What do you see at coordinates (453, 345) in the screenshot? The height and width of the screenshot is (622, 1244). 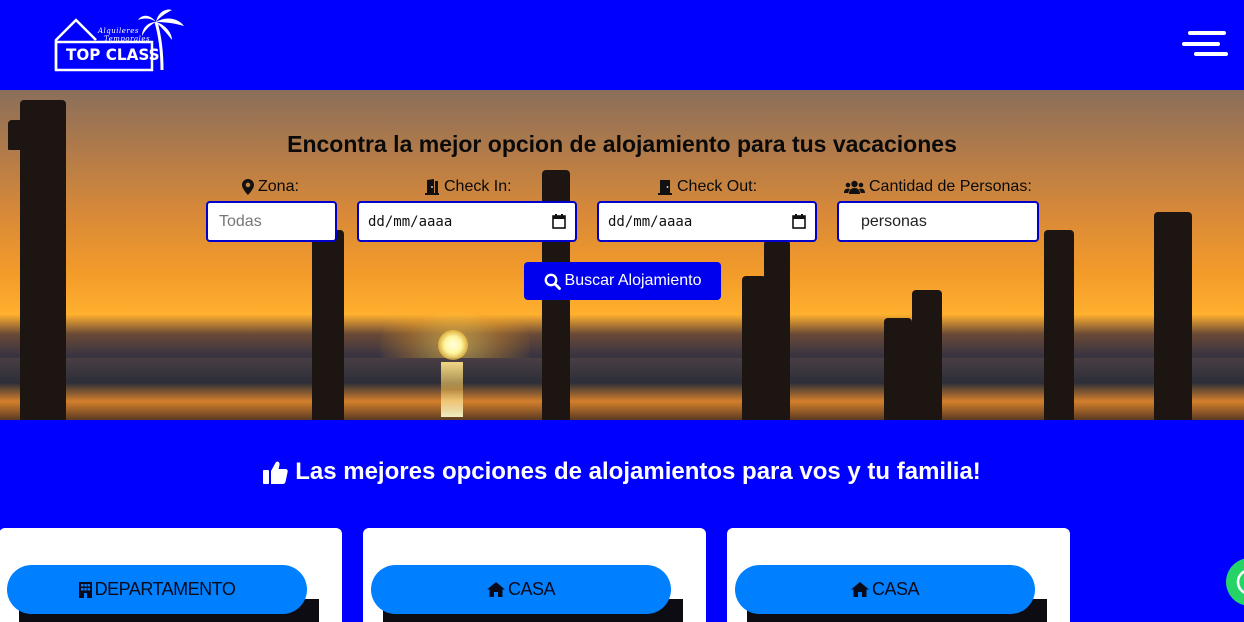 I see `sun` at bounding box center [453, 345].